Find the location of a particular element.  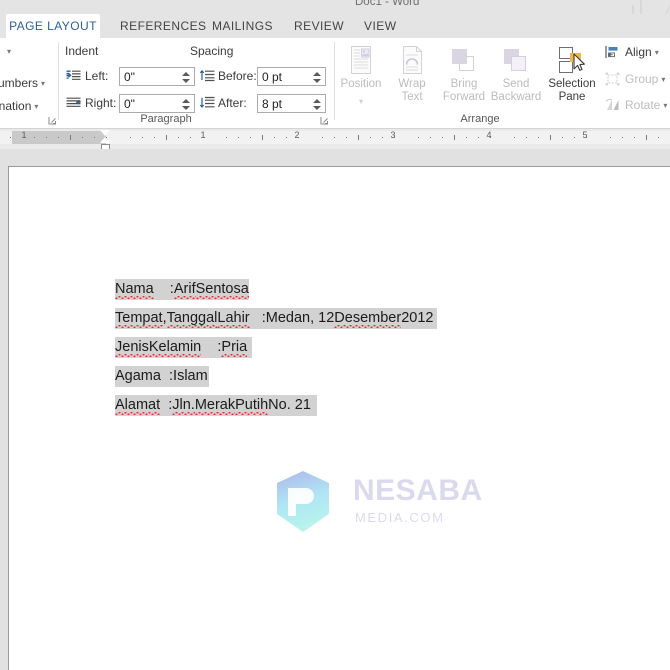

tab-page-layout: PAGE LAYOUT is located at coordinates (53, 26).